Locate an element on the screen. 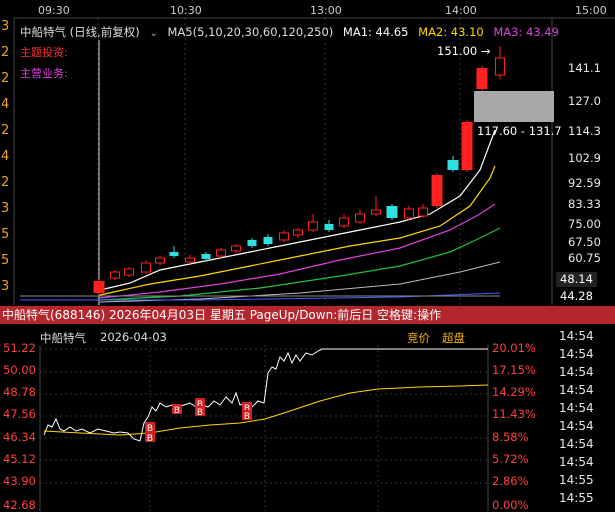 This screenshot has width=615, height=512. price-tag-low: 44.28 is located at coordinates (576, 296).